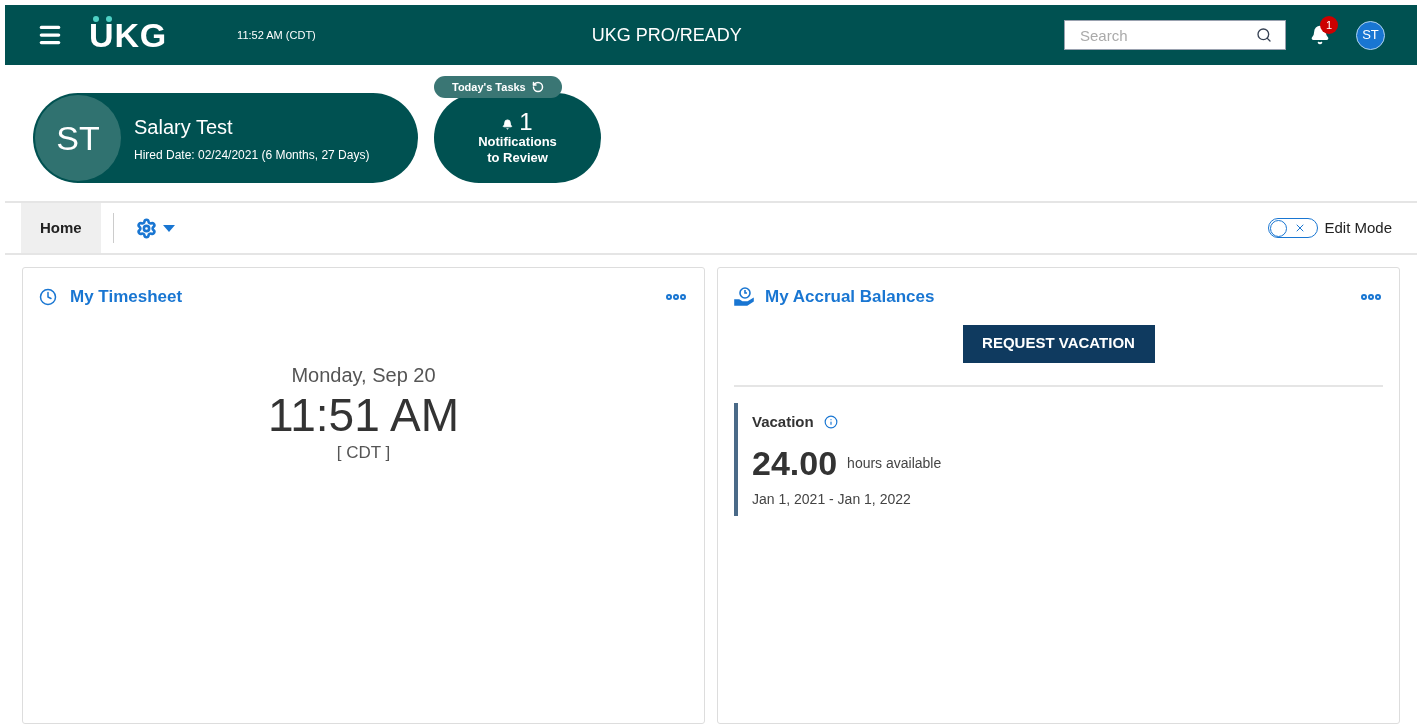  I want to click on hand-clock-icon, so click(744, 296).